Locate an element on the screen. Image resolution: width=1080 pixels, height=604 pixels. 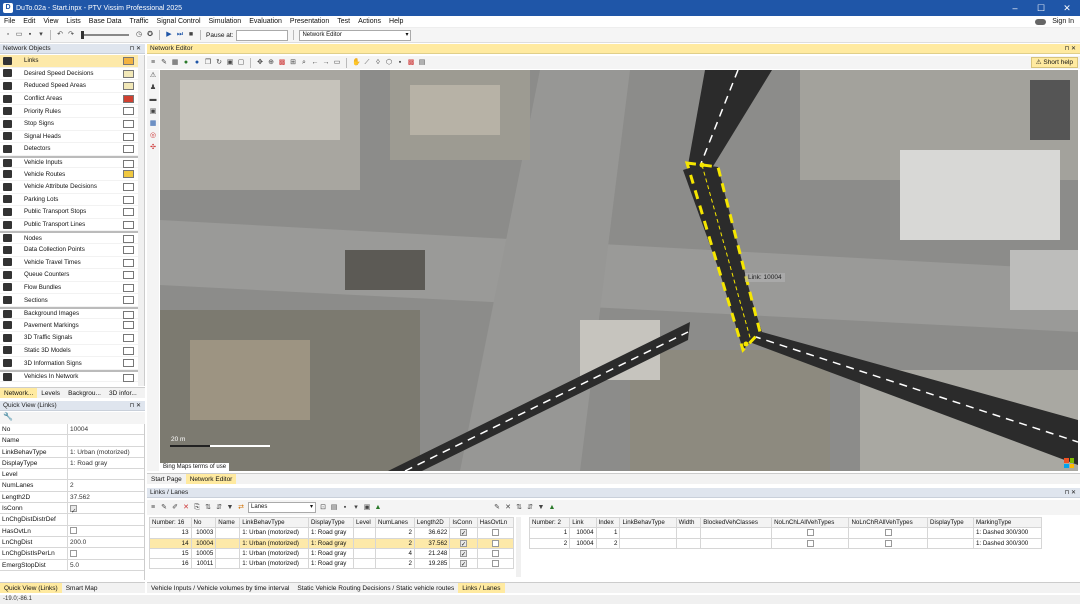
menu-icon: ≡ is located at coordinates (153, 508).